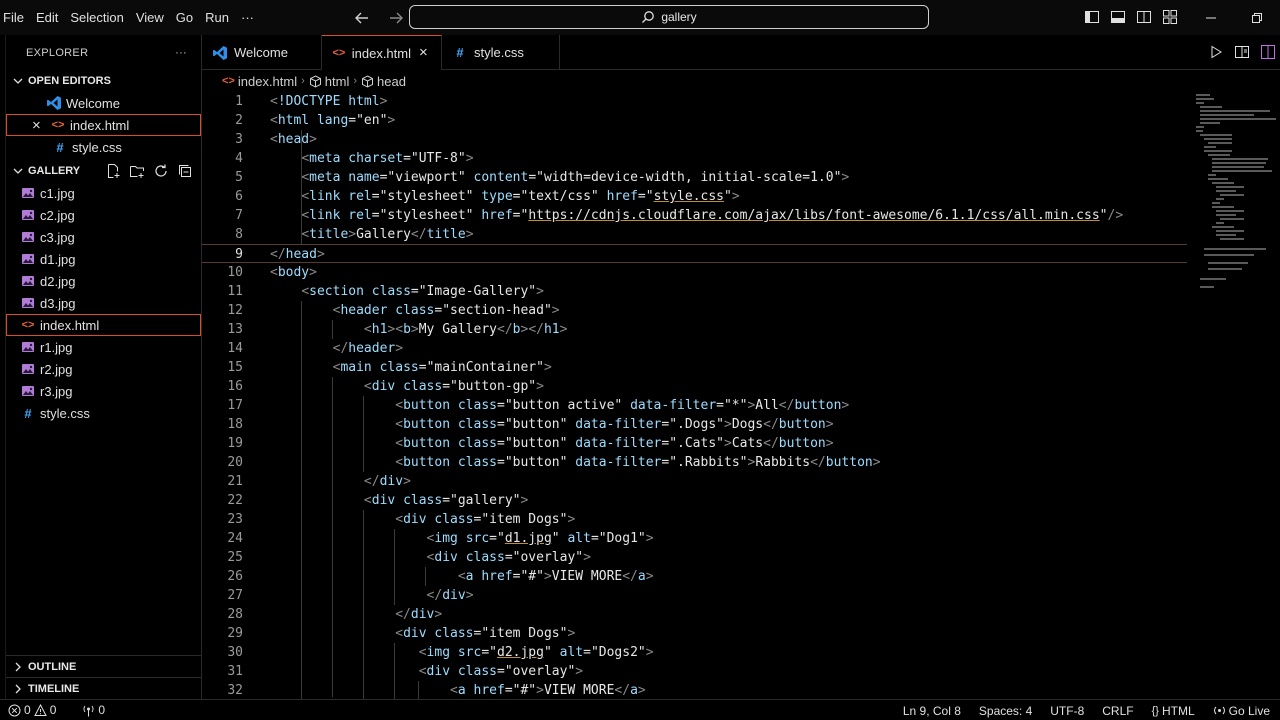 The height and width of the screenshot is (720, 1280). Describe the element at coordinates (379, 18) in the screenshot. I see `navigation-arrows` at that location.